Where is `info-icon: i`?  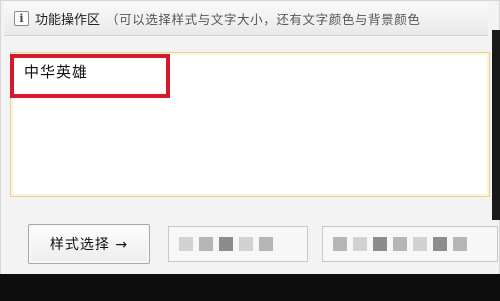
info-icon: i is located at coordinates (21, 18).